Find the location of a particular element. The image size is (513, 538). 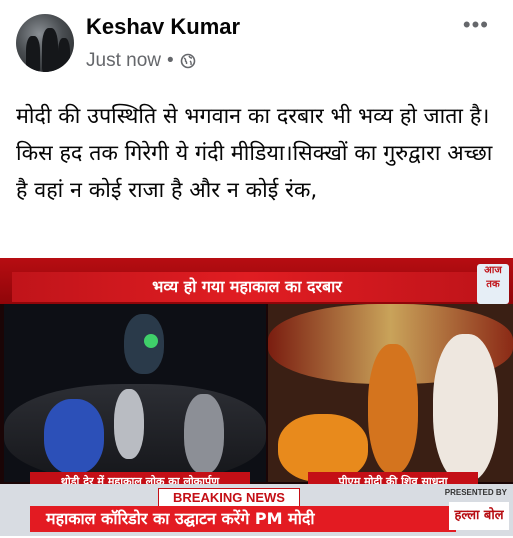

image-headline: भव्य हो गया महाकाल का दरबार is located at coordinates (247, 287).